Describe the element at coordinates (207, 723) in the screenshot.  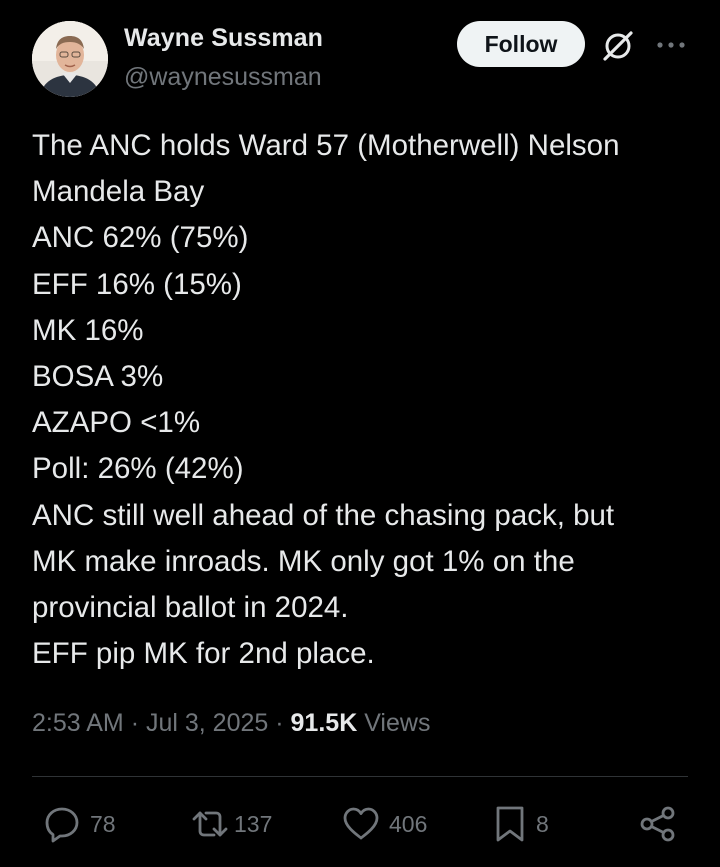
I see `tweet-date: Jul 3, 2025` at that location.